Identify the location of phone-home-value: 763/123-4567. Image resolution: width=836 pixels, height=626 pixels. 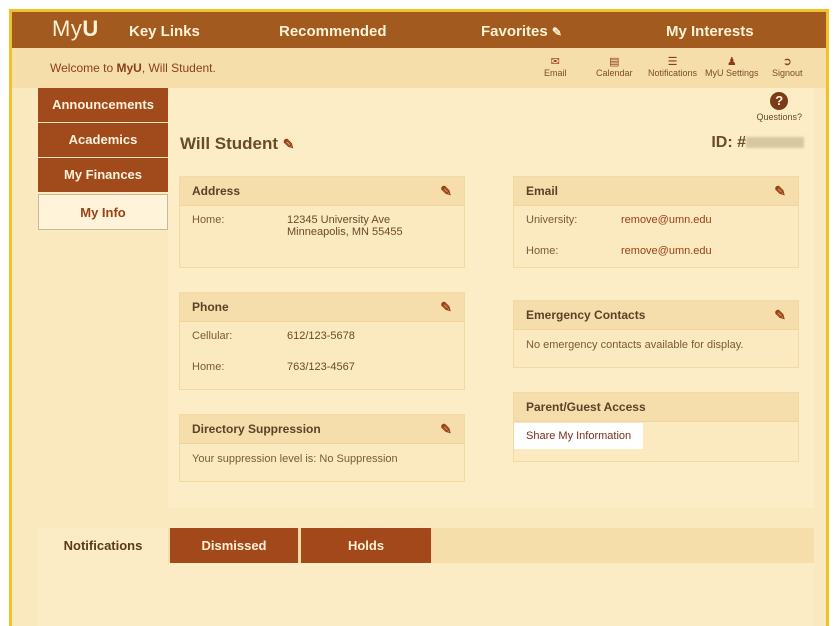
(321, 367).